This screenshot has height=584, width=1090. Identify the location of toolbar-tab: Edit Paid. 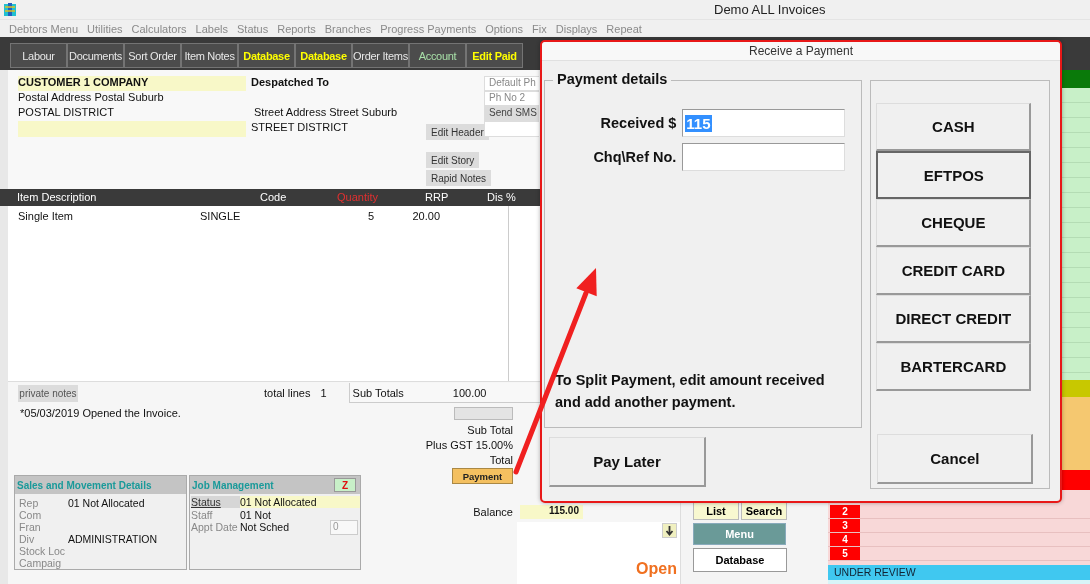
(494, 55).